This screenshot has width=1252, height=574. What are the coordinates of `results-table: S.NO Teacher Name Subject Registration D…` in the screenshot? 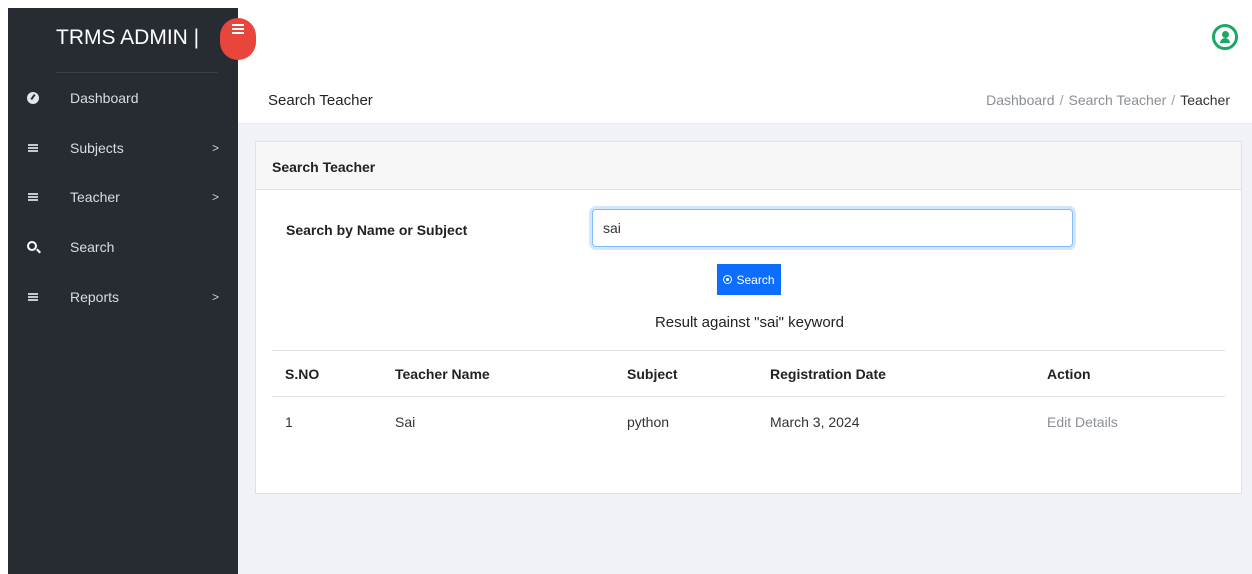 It's located at (748, 398).